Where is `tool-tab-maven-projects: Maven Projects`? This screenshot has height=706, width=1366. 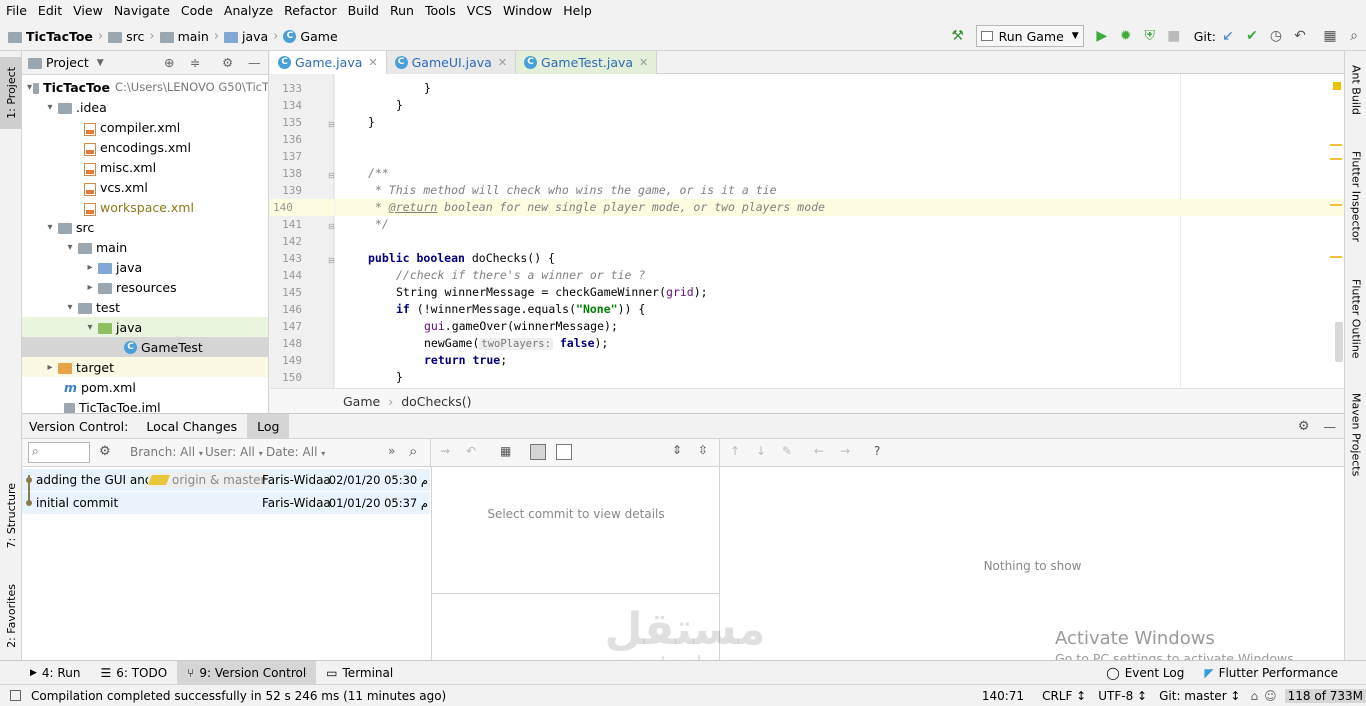
tool-tab-maven-projects: Maven Projects is located at coordinates (1355, 434).